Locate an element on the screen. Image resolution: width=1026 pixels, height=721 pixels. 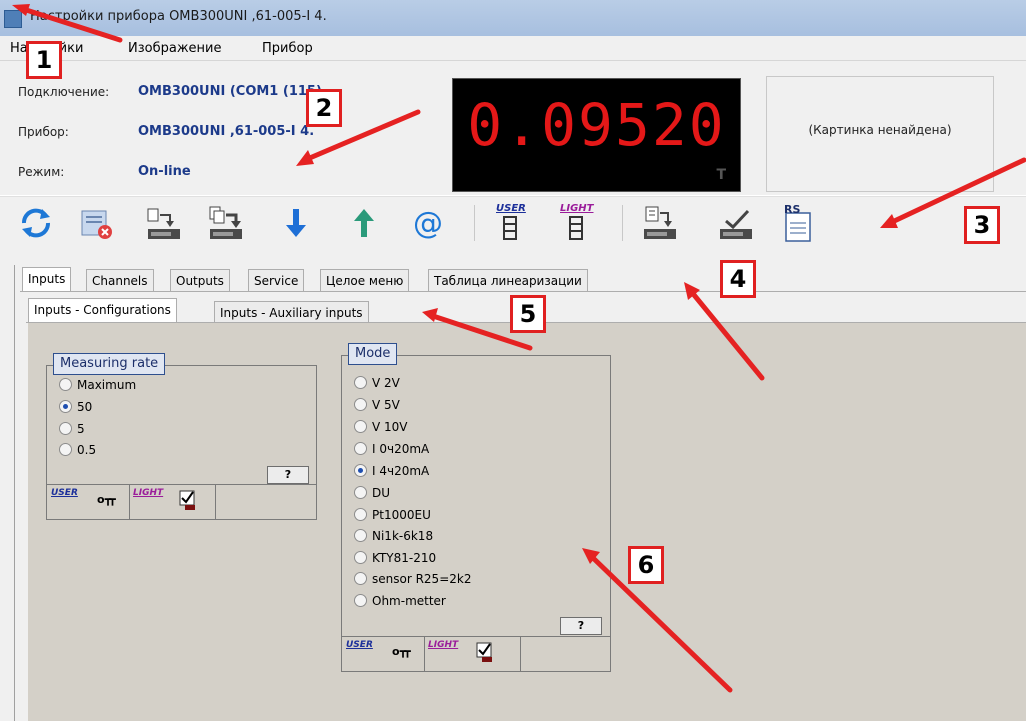
radio-selected-icon is located at coordinates (360, 470).